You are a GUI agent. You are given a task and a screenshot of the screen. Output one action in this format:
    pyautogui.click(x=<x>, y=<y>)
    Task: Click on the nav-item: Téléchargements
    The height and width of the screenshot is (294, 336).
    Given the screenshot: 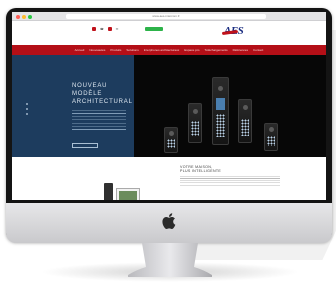 What is the action you would take?
    pyautogui.click(x=215, y=50)
    